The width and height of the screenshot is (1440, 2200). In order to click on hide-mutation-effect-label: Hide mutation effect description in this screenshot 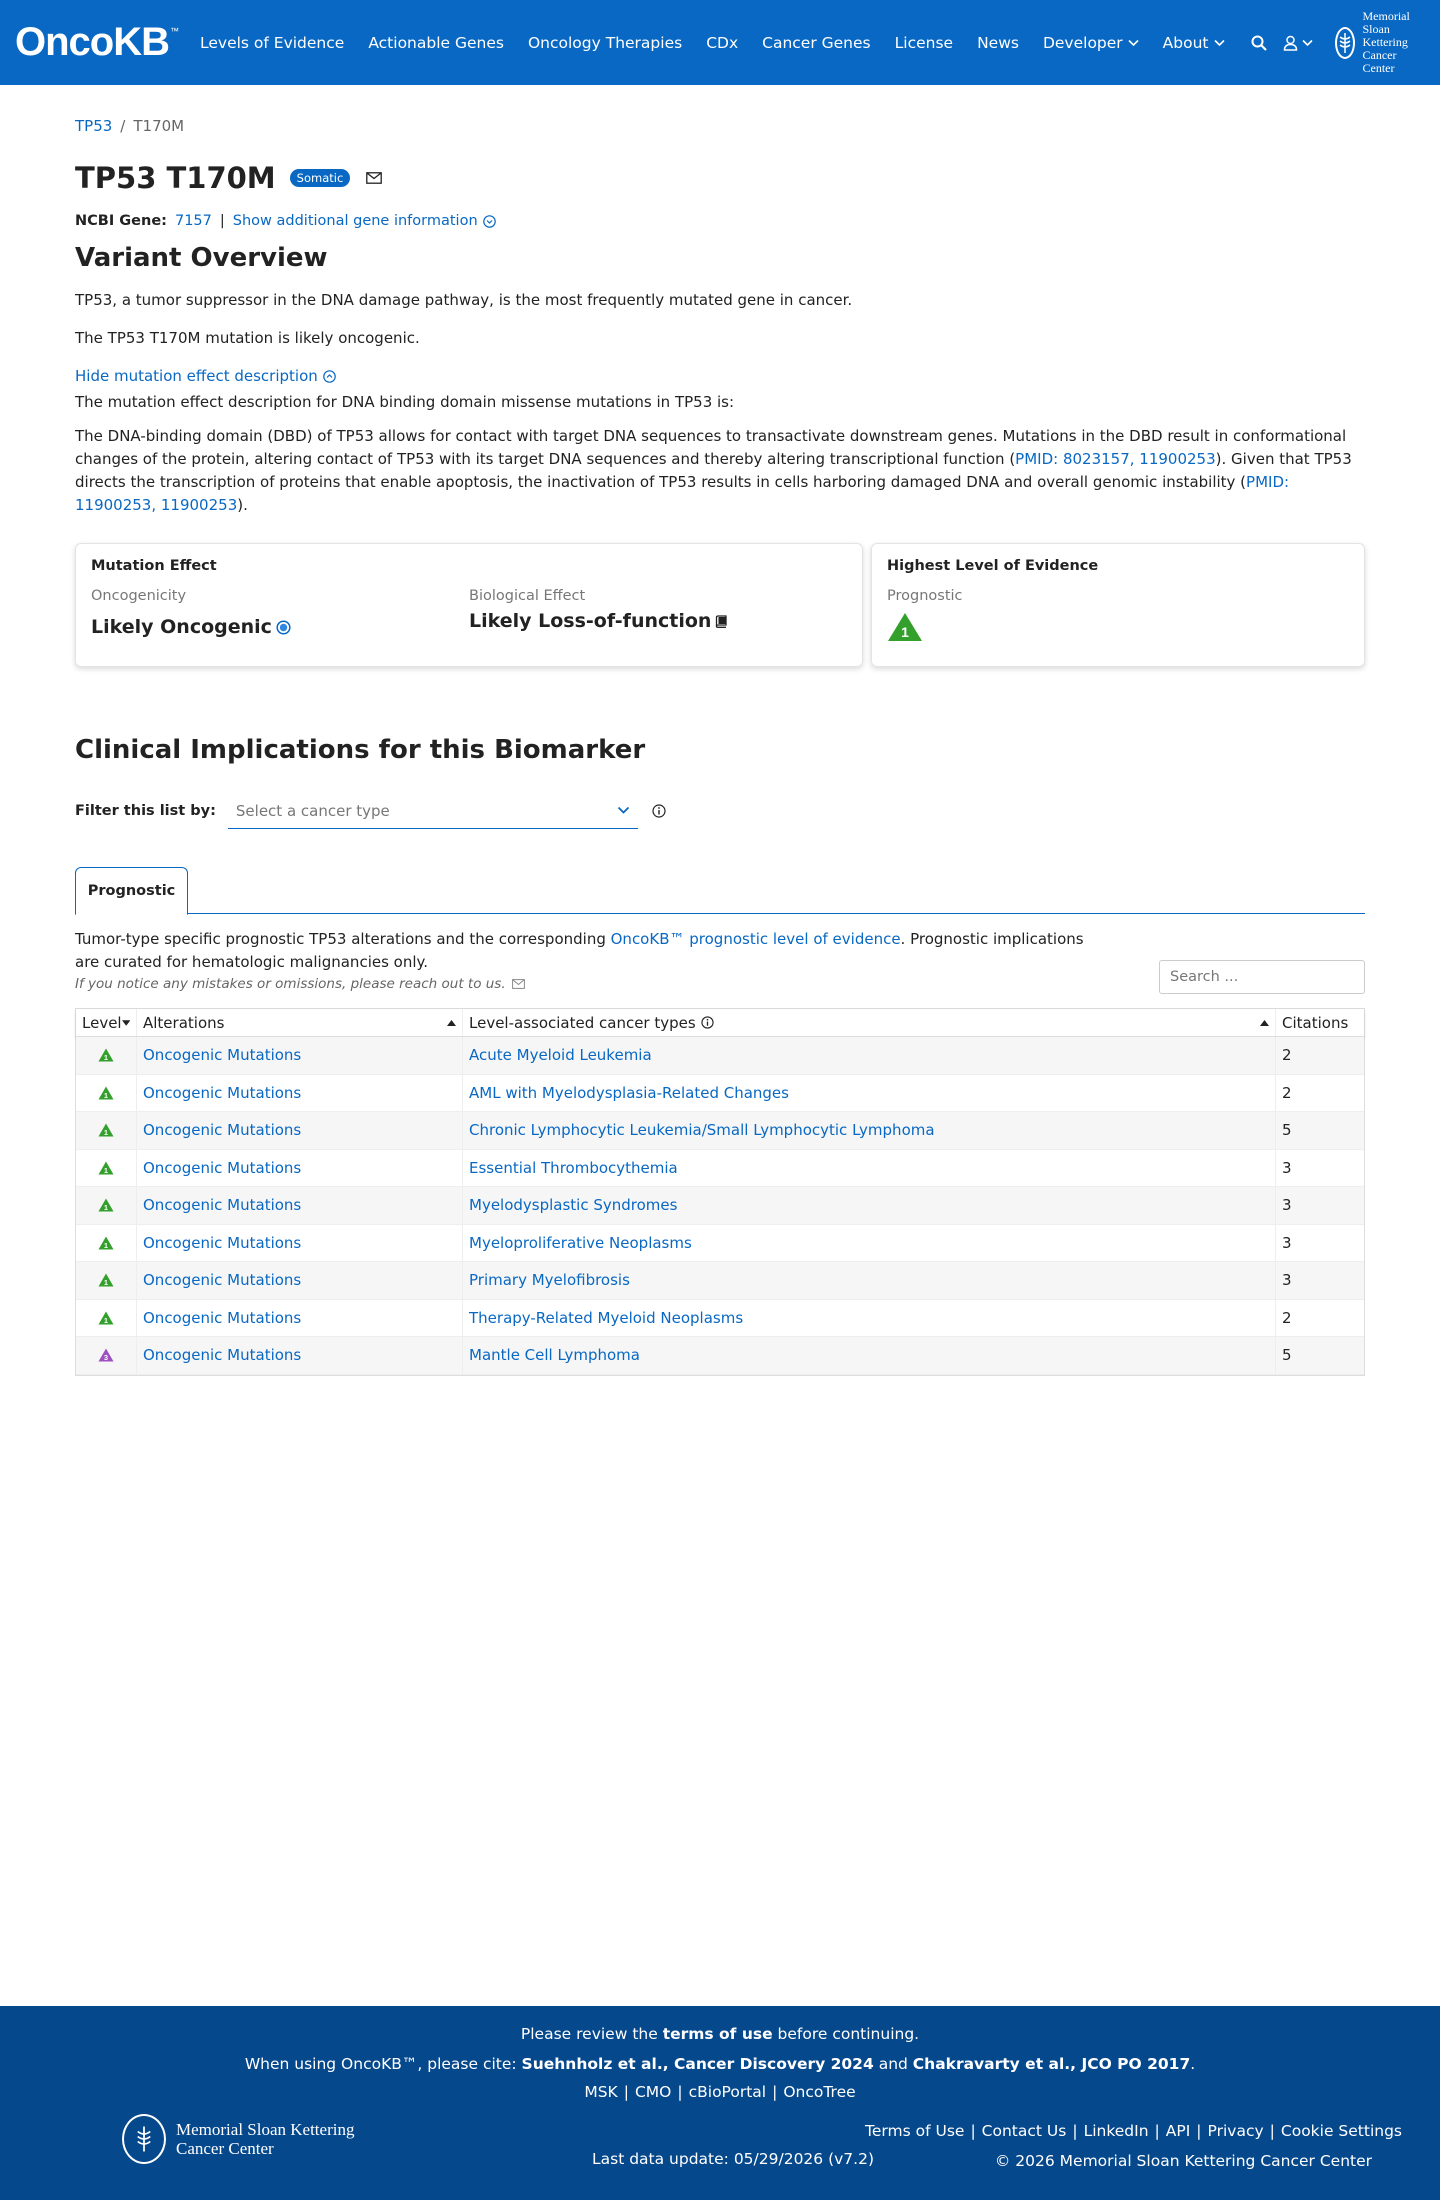, I will do `click(196, 376)`.